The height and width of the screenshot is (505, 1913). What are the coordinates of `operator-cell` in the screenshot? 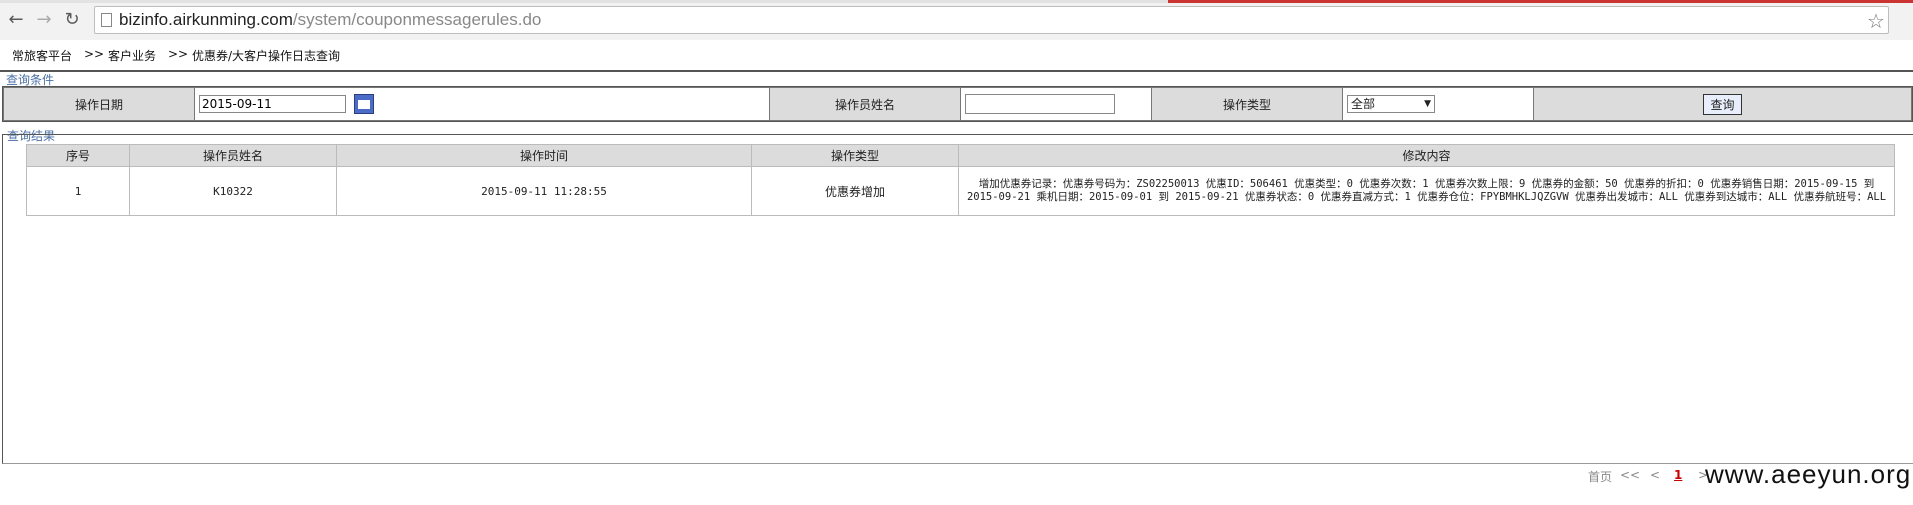 It's located at (1056, 104).